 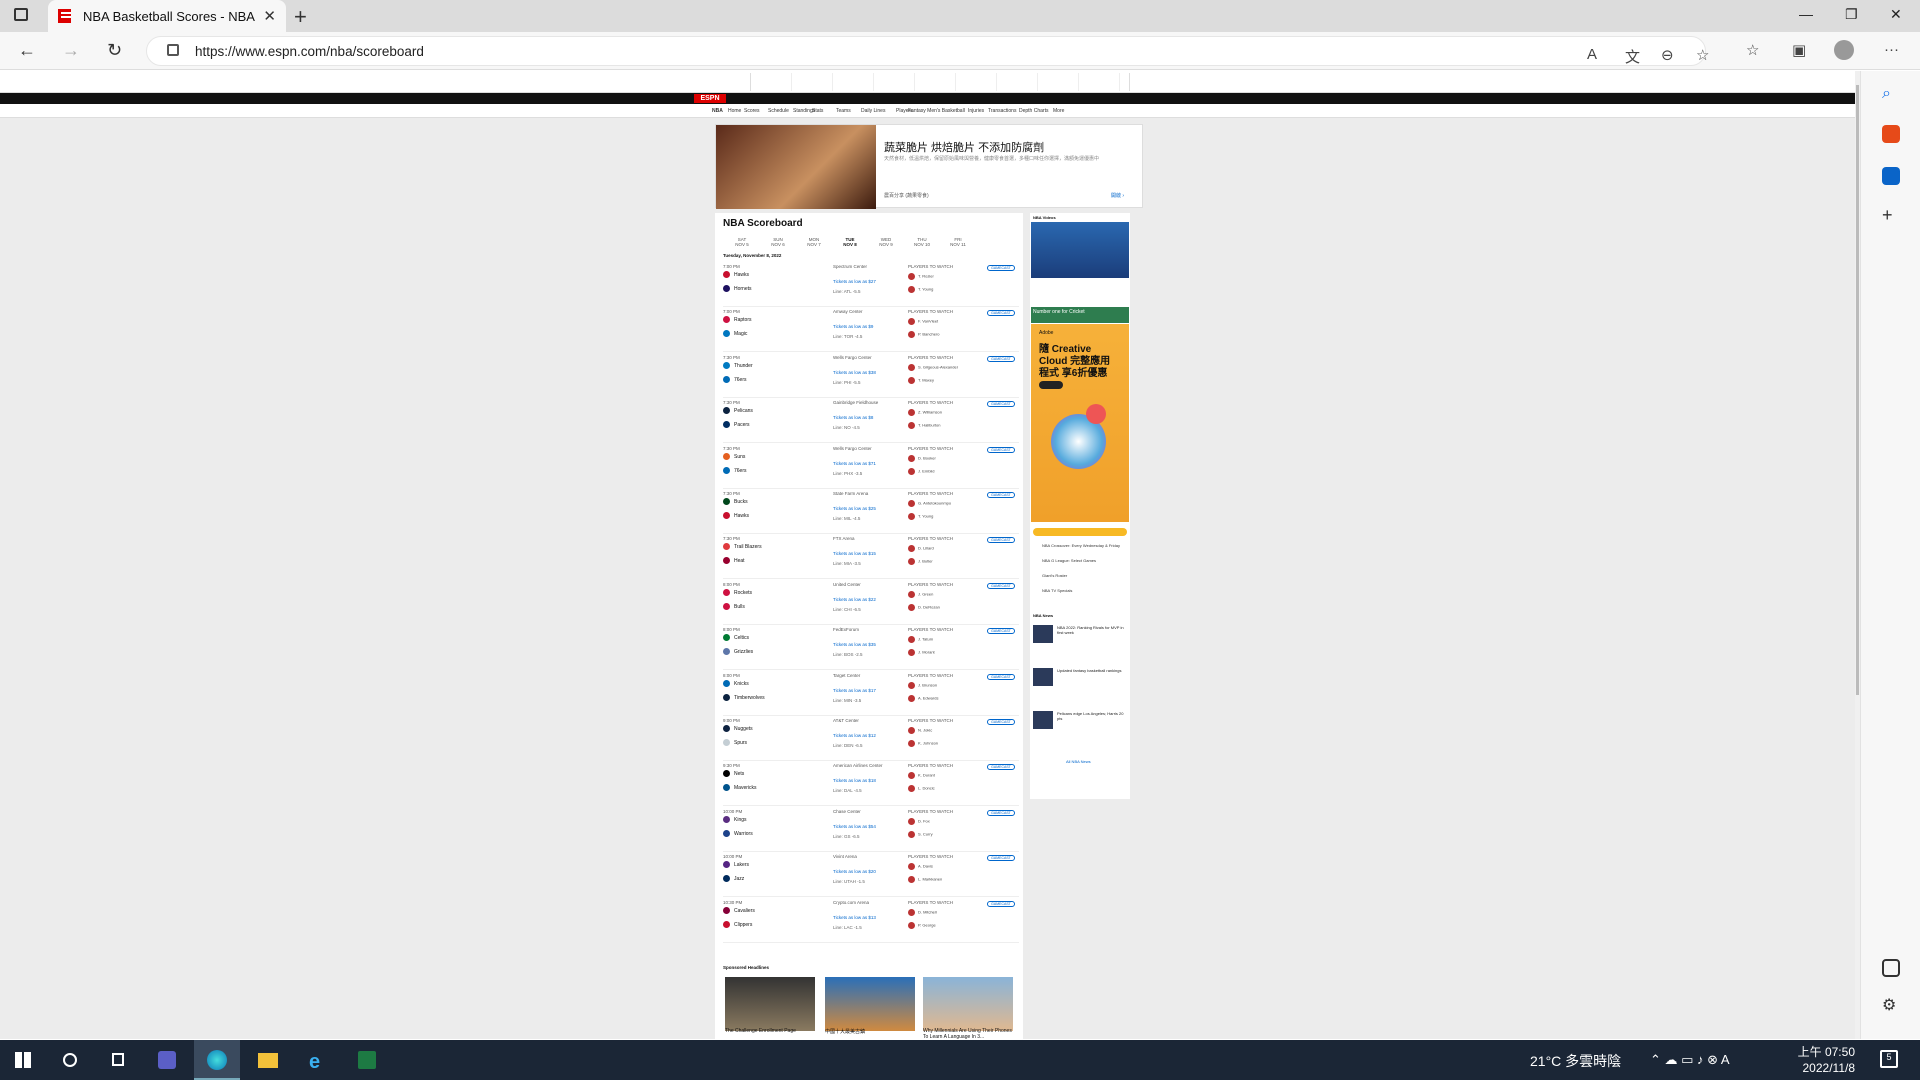 I want to click on home-team: Spurs, so click(x=735, y=742).